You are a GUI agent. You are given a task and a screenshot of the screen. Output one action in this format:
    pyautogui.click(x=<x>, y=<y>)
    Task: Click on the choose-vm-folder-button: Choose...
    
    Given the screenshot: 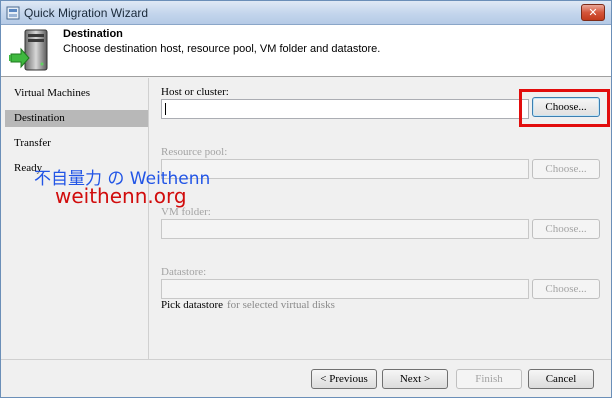 What is the action you would take?
    pyautogui.click(x=566, y=229)
    